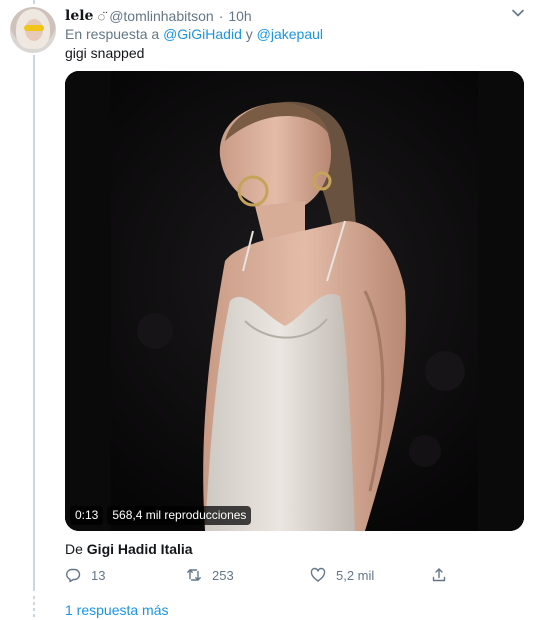  What do you see at coordinates (112, 34) in the screenshot?
I see `reply-prefix: En respuesta a` at bounding box center [112, 34].